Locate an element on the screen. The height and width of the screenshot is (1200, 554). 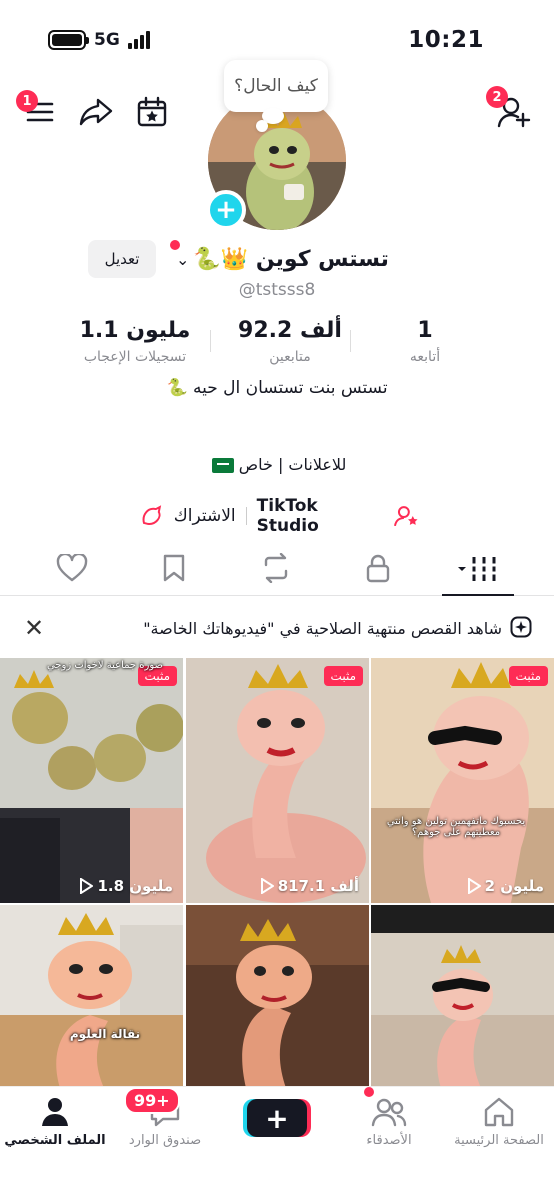
subscribe-link: الاشتراك is located at coordinates (205, 516).